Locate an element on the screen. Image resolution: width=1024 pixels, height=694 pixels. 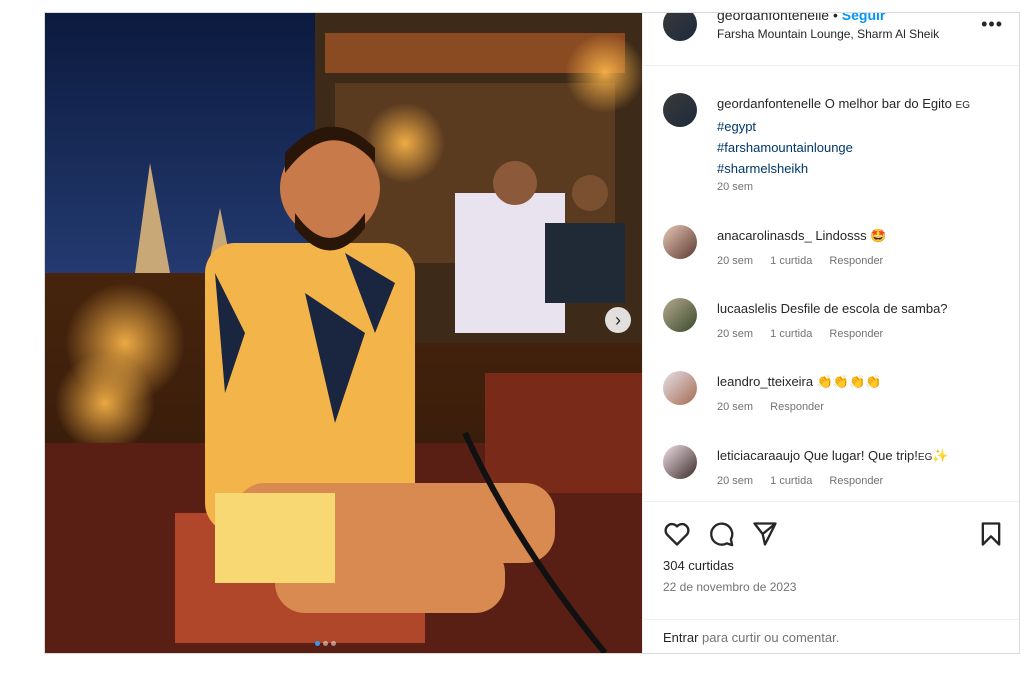
login-prompt: Entrar para curtir ou comentar. is located at coordinates (831, 636).